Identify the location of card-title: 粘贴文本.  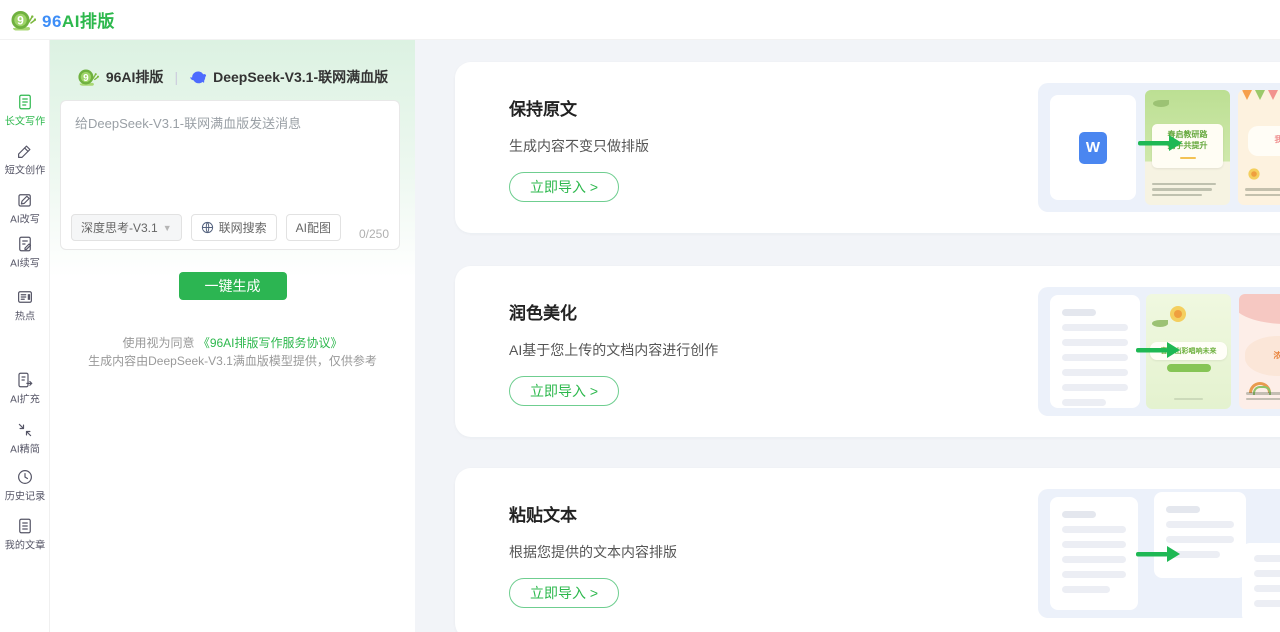
(543, 515).